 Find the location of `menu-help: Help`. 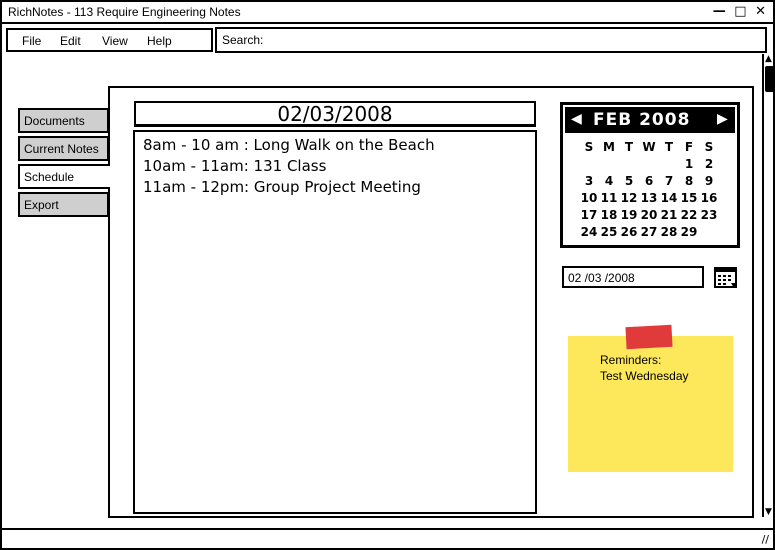

menu-help: Help is located at coordinates (159, 41).